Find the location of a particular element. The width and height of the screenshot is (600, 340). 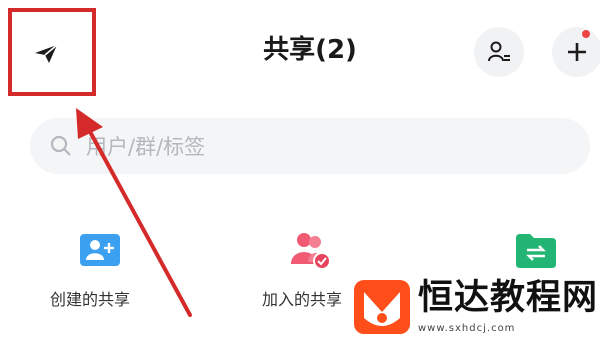

contacts-list-icon is located at coordinates (499, 51).